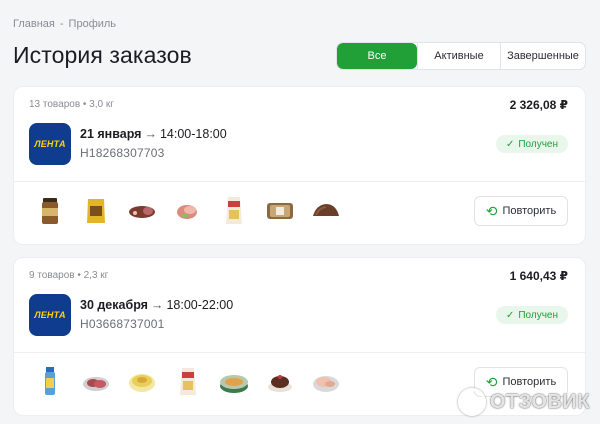  Describe the element at coordinates (93, 24) in the screenshot. I see `breadcrumb-current: Профиль` at that location.